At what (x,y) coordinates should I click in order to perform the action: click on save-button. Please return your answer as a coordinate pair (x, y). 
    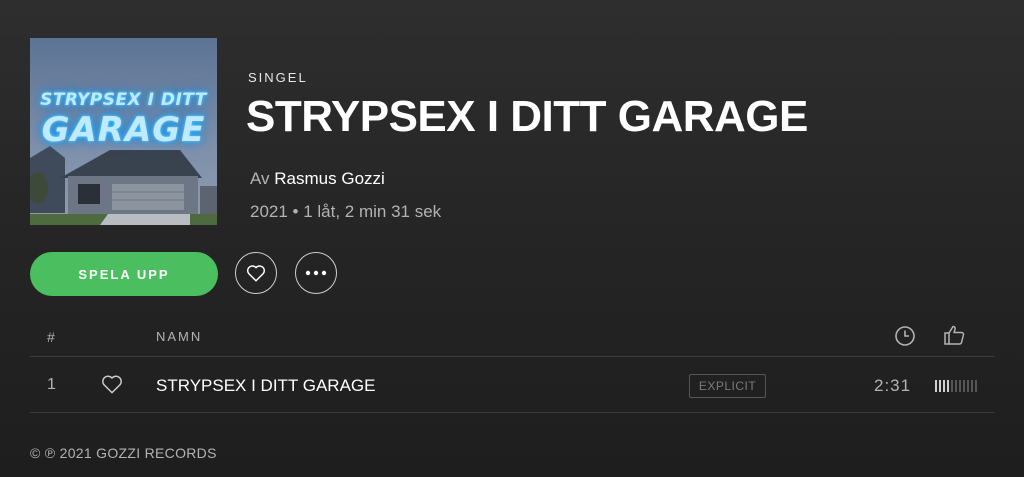
    Looking at the image, I should click on (256, 273).